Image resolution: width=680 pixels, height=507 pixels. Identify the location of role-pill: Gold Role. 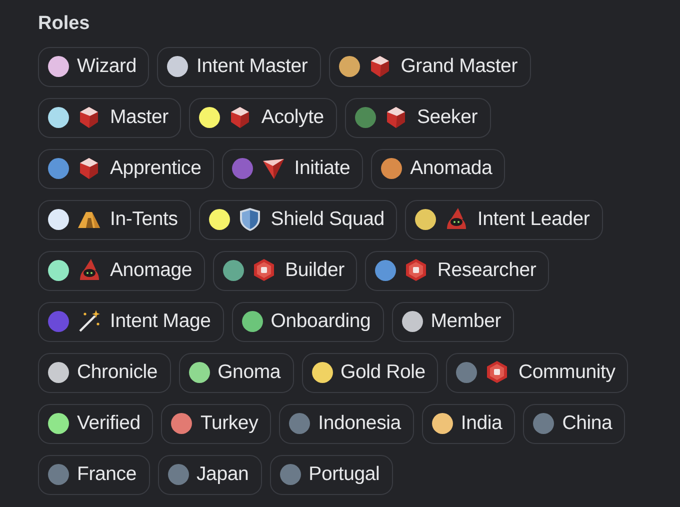
(370, 372).